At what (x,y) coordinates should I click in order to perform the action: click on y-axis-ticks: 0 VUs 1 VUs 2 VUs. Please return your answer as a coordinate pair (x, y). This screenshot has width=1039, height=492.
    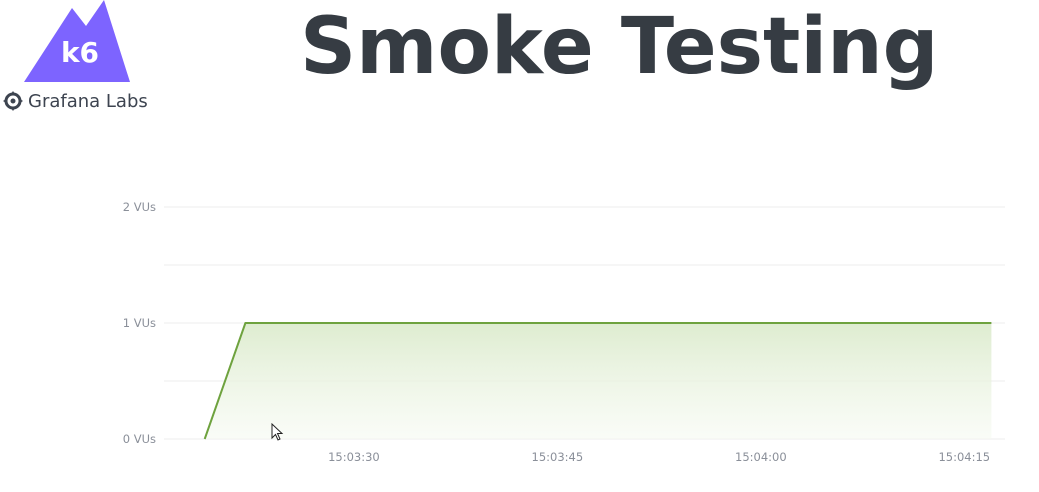
    Looking at the image, I should click on (139, 323).